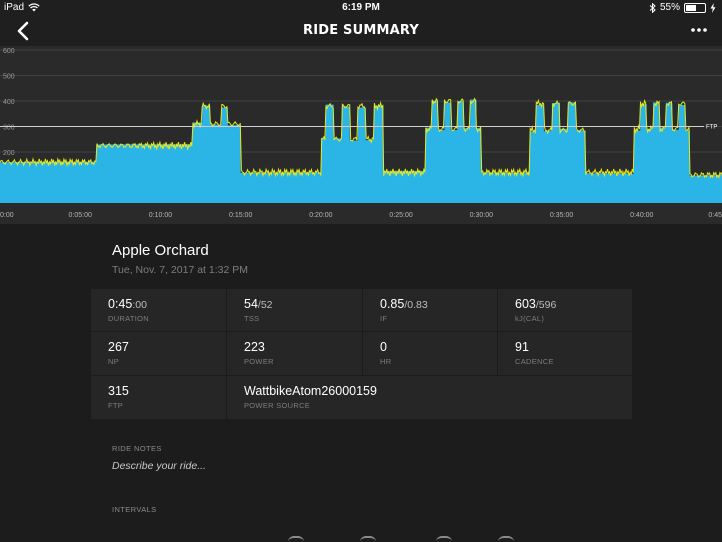 This screenshot has height=542, width=722. Describe the element at coordinates (536, 304) in the screenshot. I see `stat-value: 603/596` at that location.